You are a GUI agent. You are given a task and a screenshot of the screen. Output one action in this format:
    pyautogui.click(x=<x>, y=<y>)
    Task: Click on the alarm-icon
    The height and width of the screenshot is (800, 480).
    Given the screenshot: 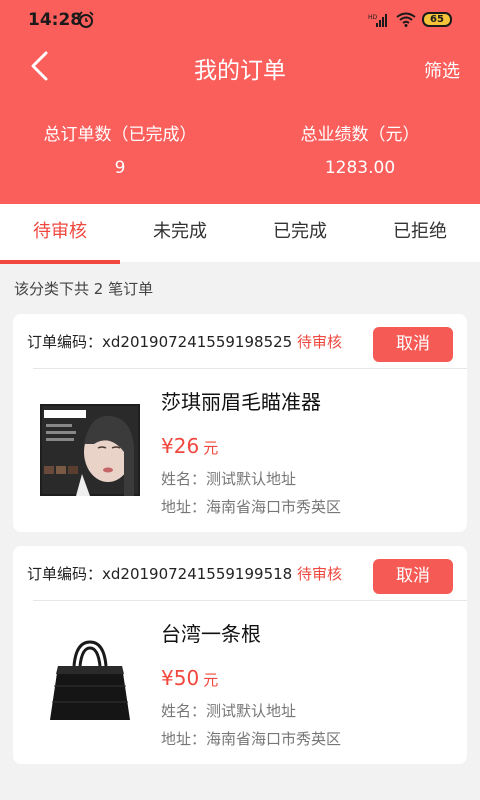 What is the action you would take?
    pyautogui.click(x=86, y=19)
    